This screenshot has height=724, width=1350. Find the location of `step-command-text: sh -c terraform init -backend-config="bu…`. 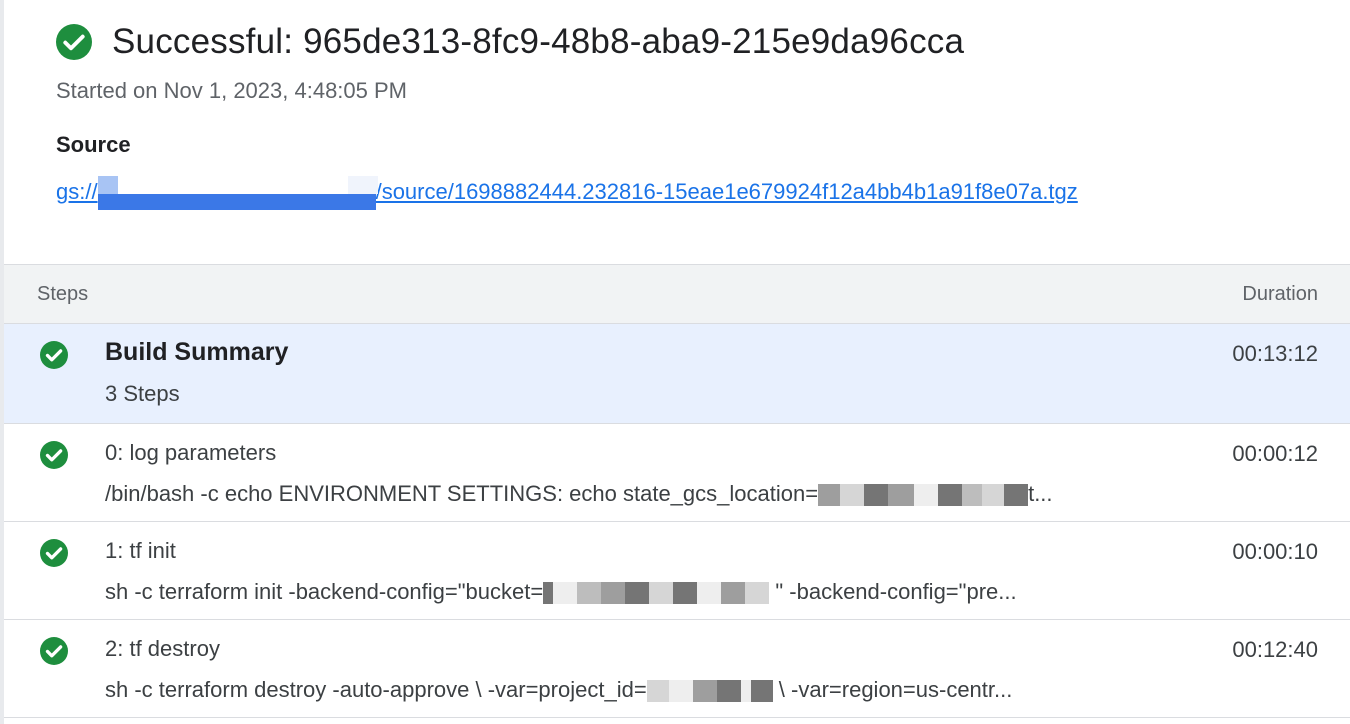

step-command-text: sh -c terraform init -backend-config="bu… is located at coordinates (324, 591).